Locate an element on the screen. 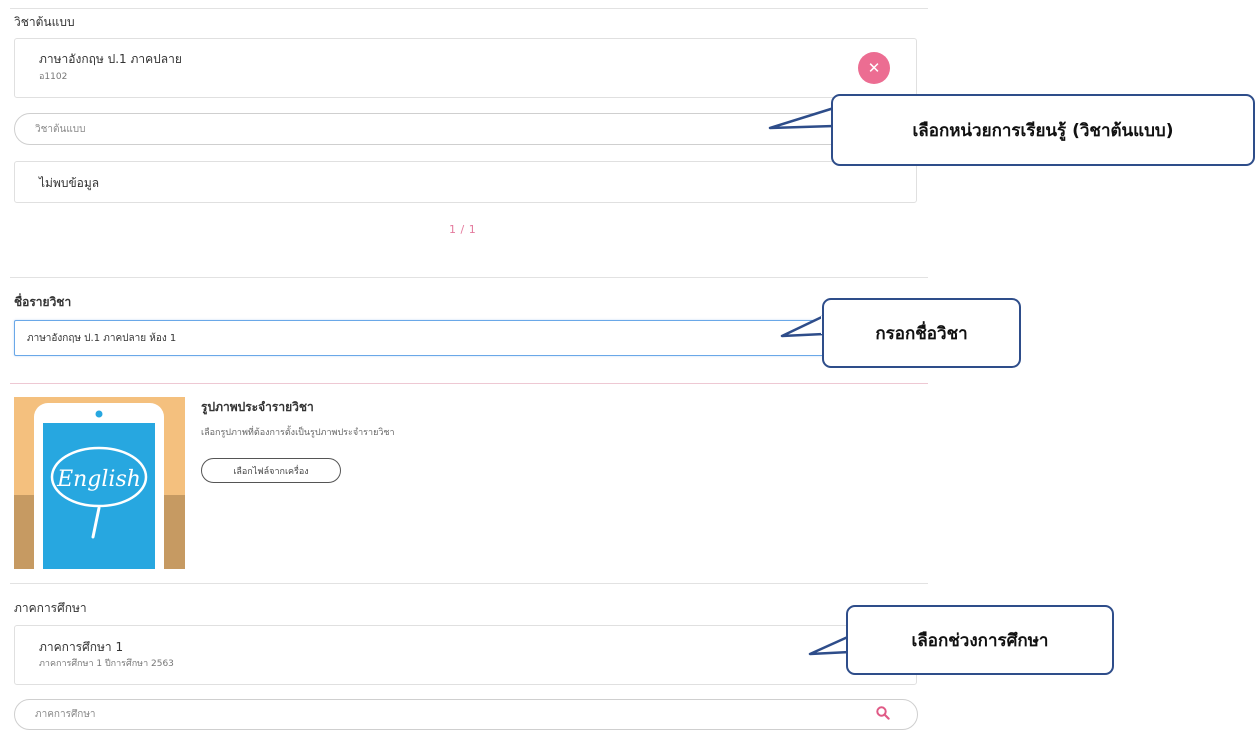 The image size is (1258, 730). empty-result-text: ไม่พบข้อมูล is located at coordinates (69, 183).